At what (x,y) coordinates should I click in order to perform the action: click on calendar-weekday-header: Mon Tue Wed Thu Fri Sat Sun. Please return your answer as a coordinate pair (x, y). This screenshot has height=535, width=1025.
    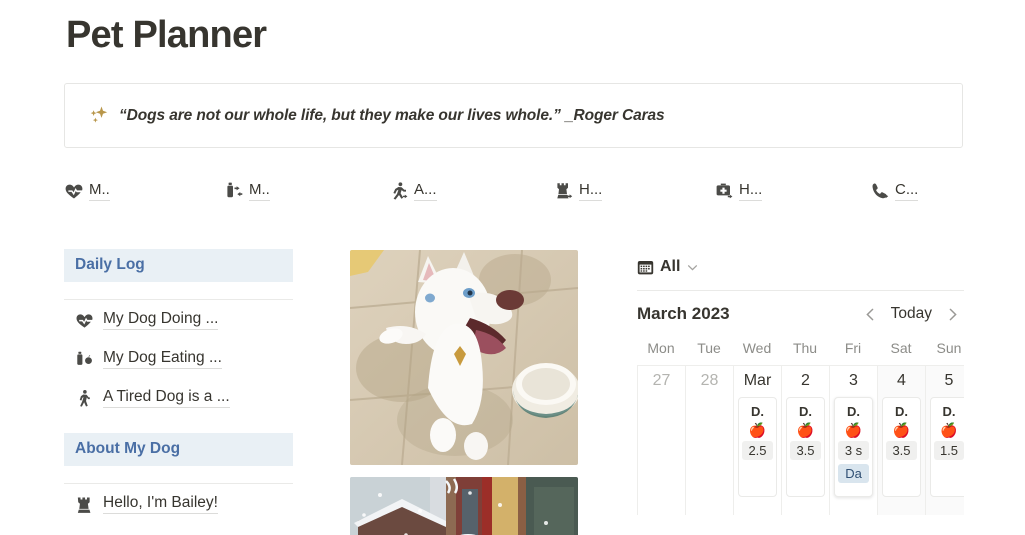
    Looking at the image, I should click on (800, 351).